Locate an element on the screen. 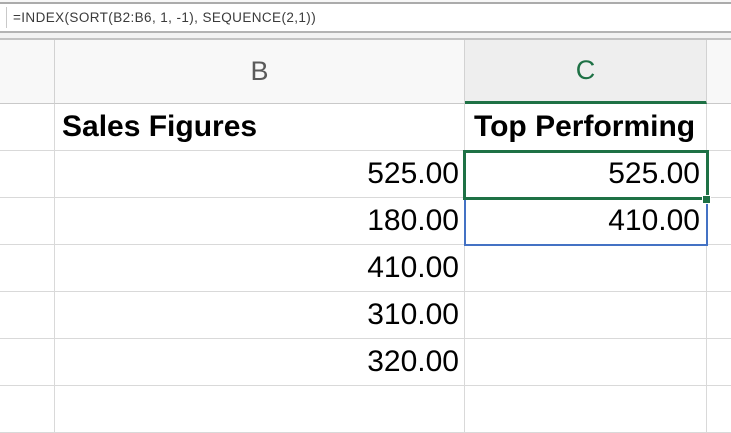 Image resolution: width=731 pixels, height=433 pixels. cell-b7 is located at coordinates (260, 409).